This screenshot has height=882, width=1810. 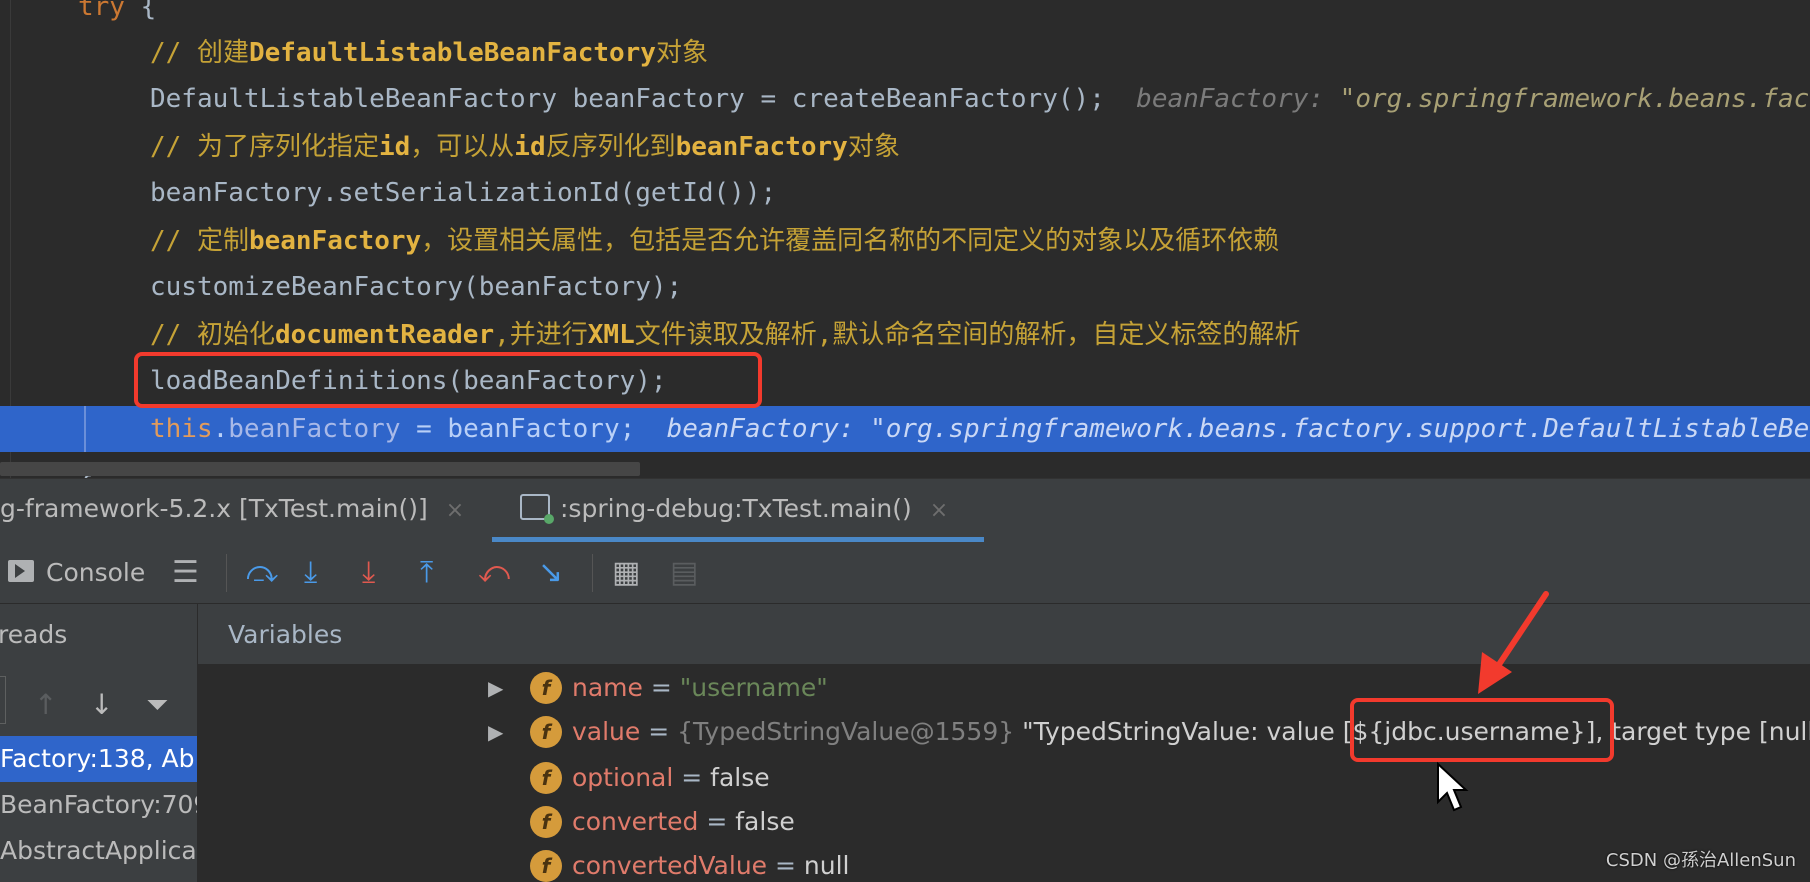 I want to click on code-token: ，设置相关属性，包括是否允许覆盖同名称的不同定义的对象以及循环依赖, so click(x=850, y=241).